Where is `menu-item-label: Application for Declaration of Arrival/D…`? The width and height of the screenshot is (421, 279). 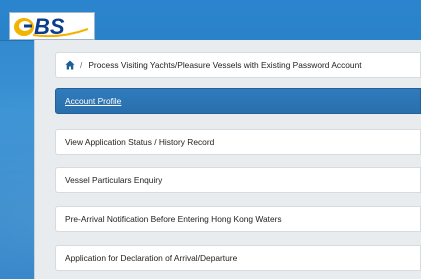 menu-item-label: Application for Declaration of Arrival/D… is located at coordinates (151, 258).